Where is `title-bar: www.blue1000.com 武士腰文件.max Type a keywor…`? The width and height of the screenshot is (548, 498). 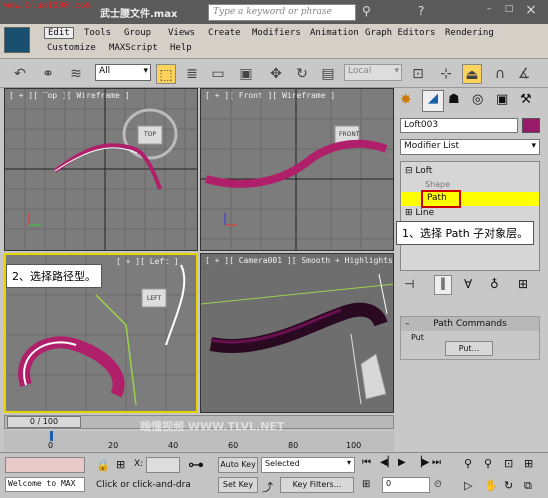 title-bar: www.blue1000.com 武士腰文件.max Type a keywor… is located at coordinates (274, 12).